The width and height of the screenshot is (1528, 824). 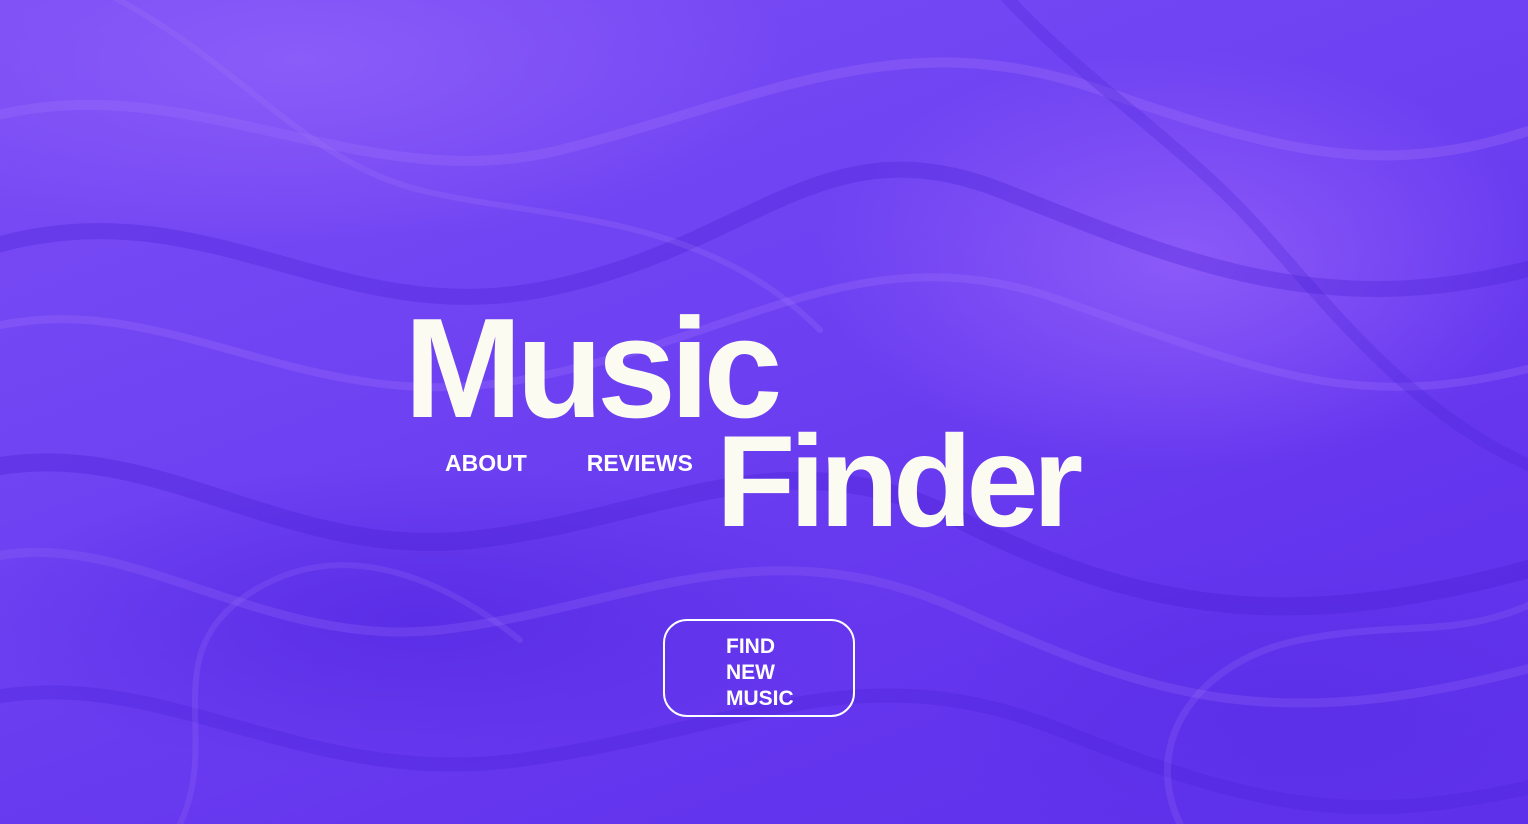 I want to click on main-nav: ABOUT REVIEWS, so click(x=569, y=463).